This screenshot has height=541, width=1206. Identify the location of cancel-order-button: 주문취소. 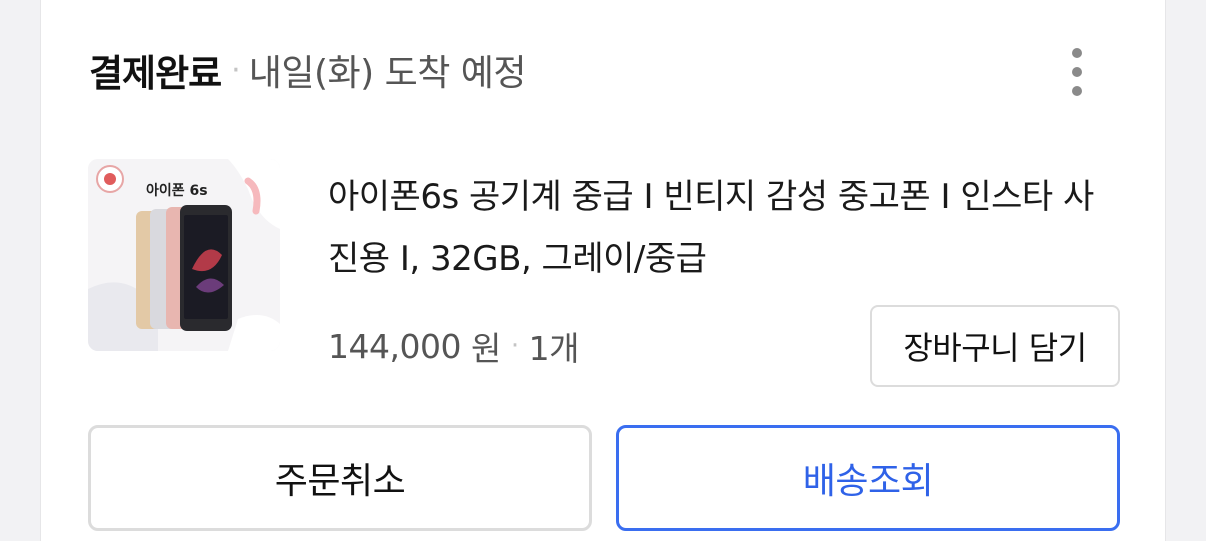
(340, 478).